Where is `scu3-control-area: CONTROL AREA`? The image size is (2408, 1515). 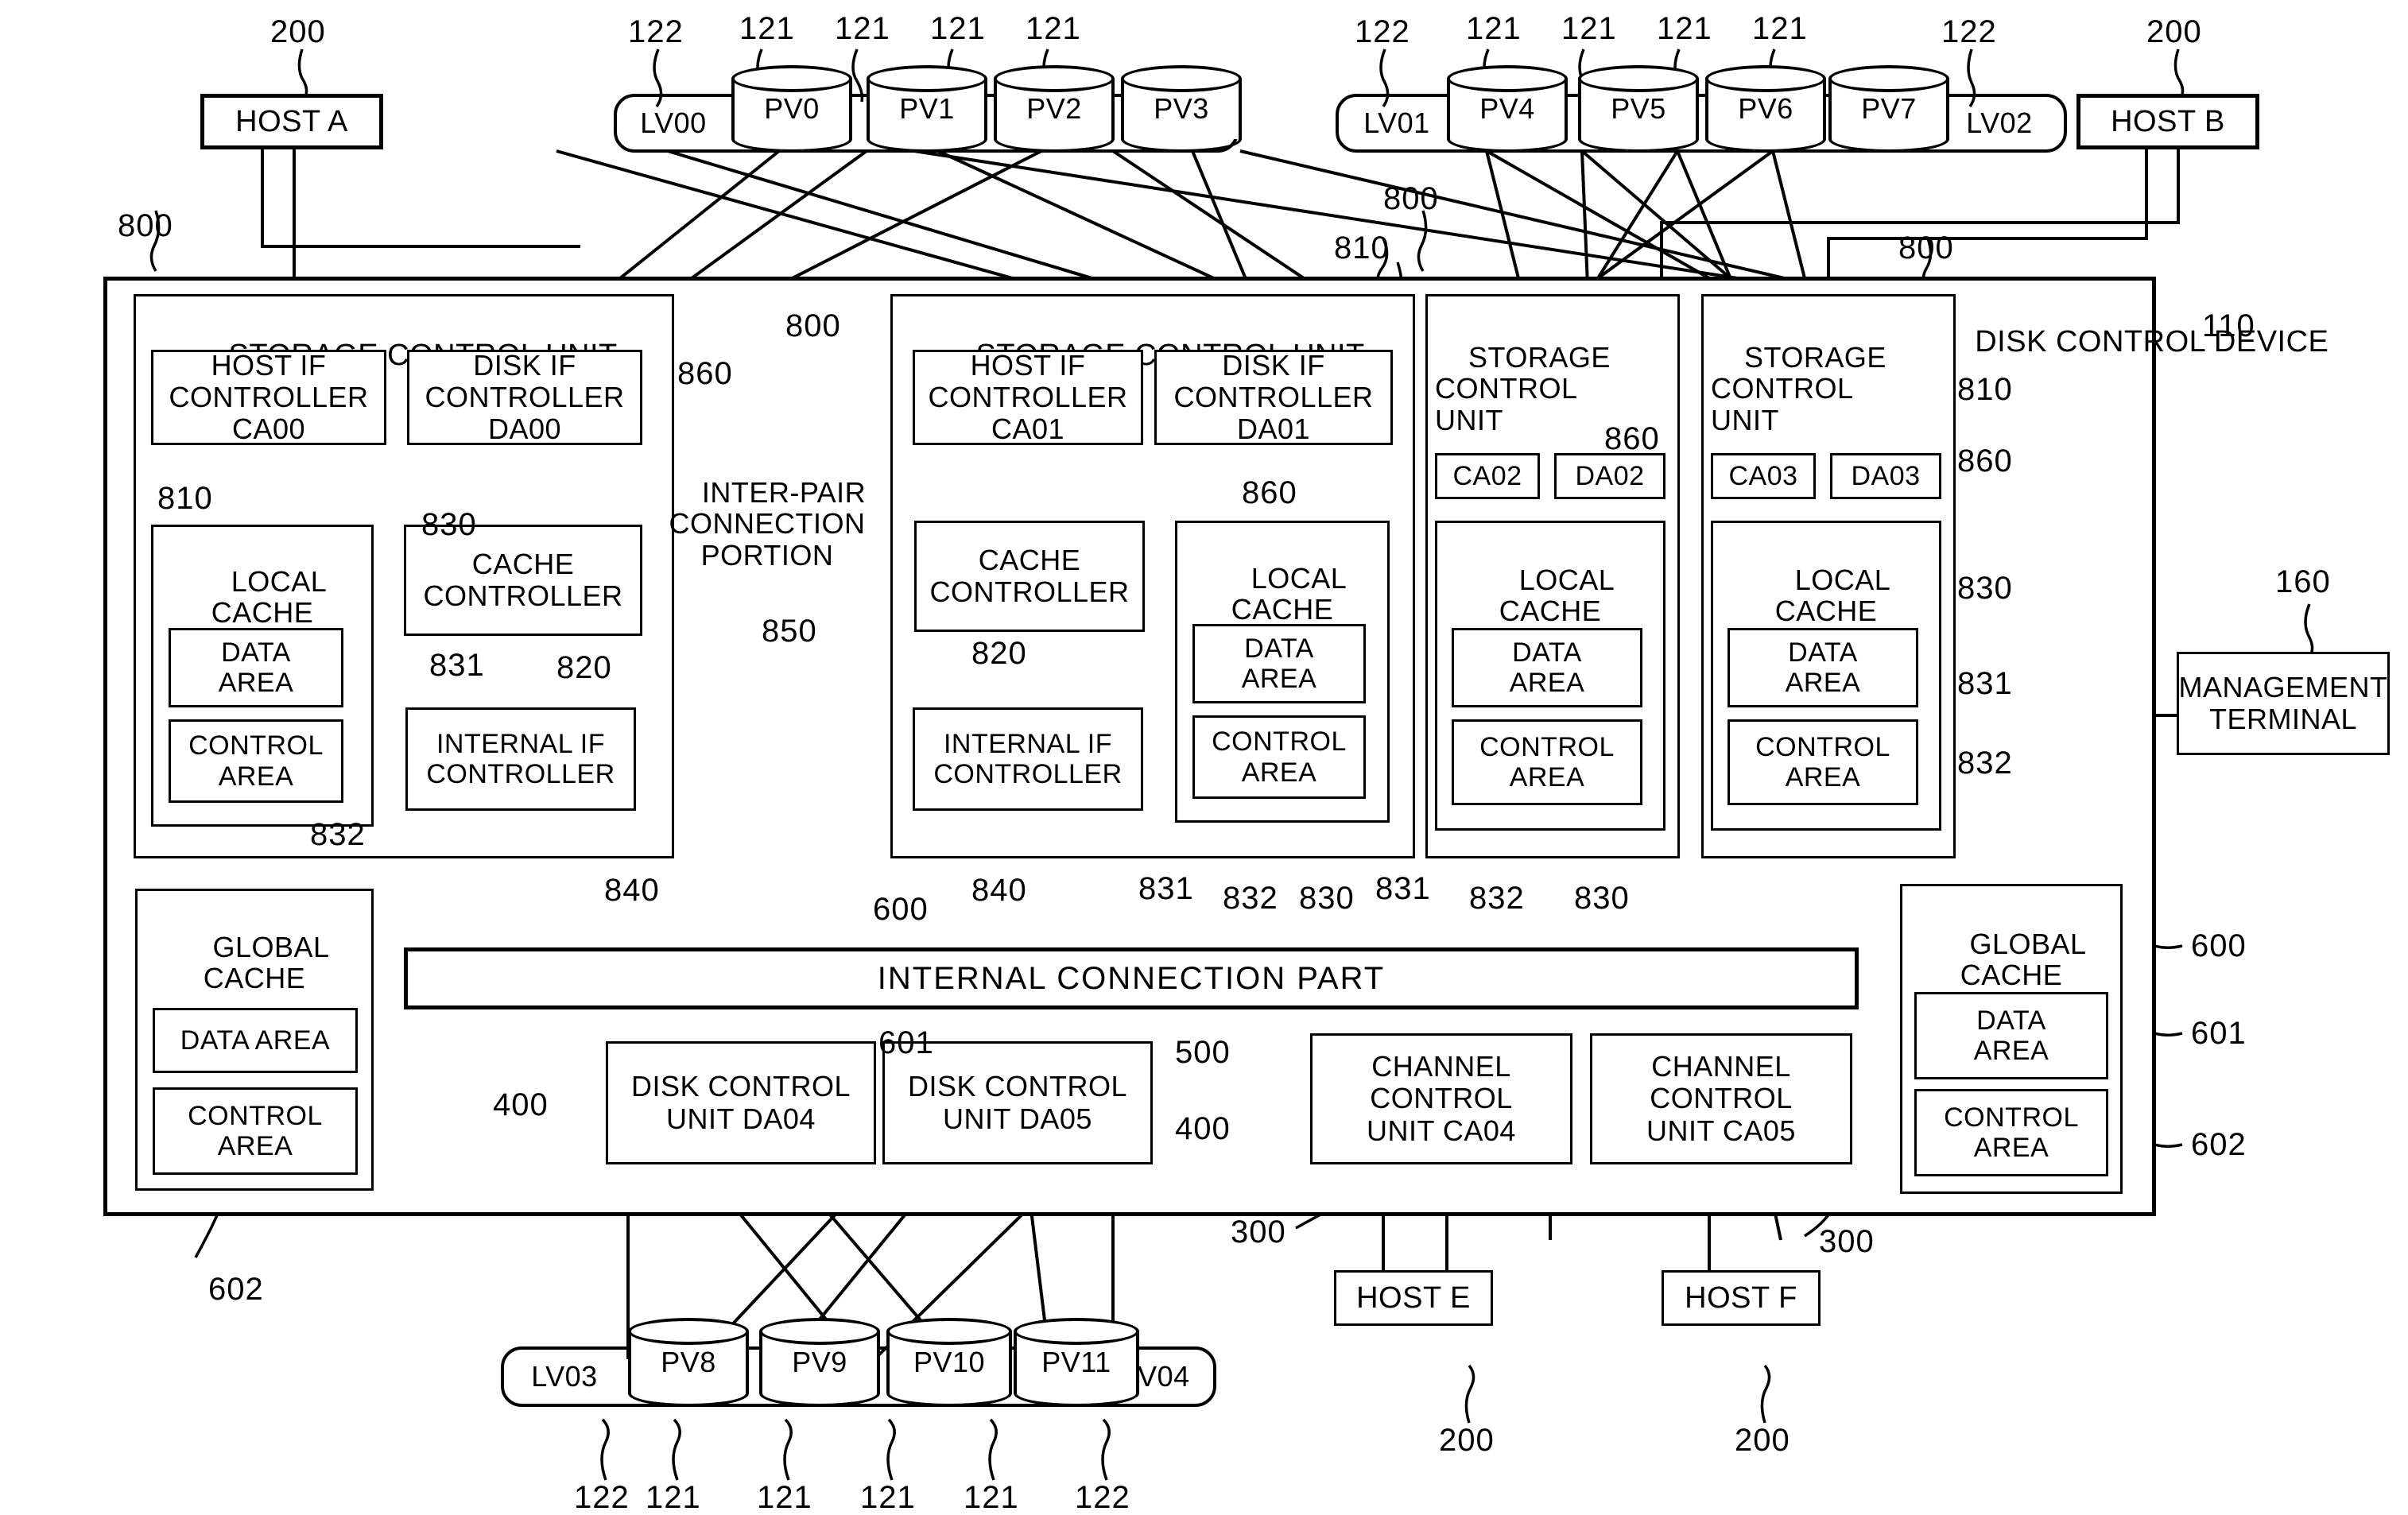 scu3-control-area: CONTROL AREA is located at coordinates (1547, 762).